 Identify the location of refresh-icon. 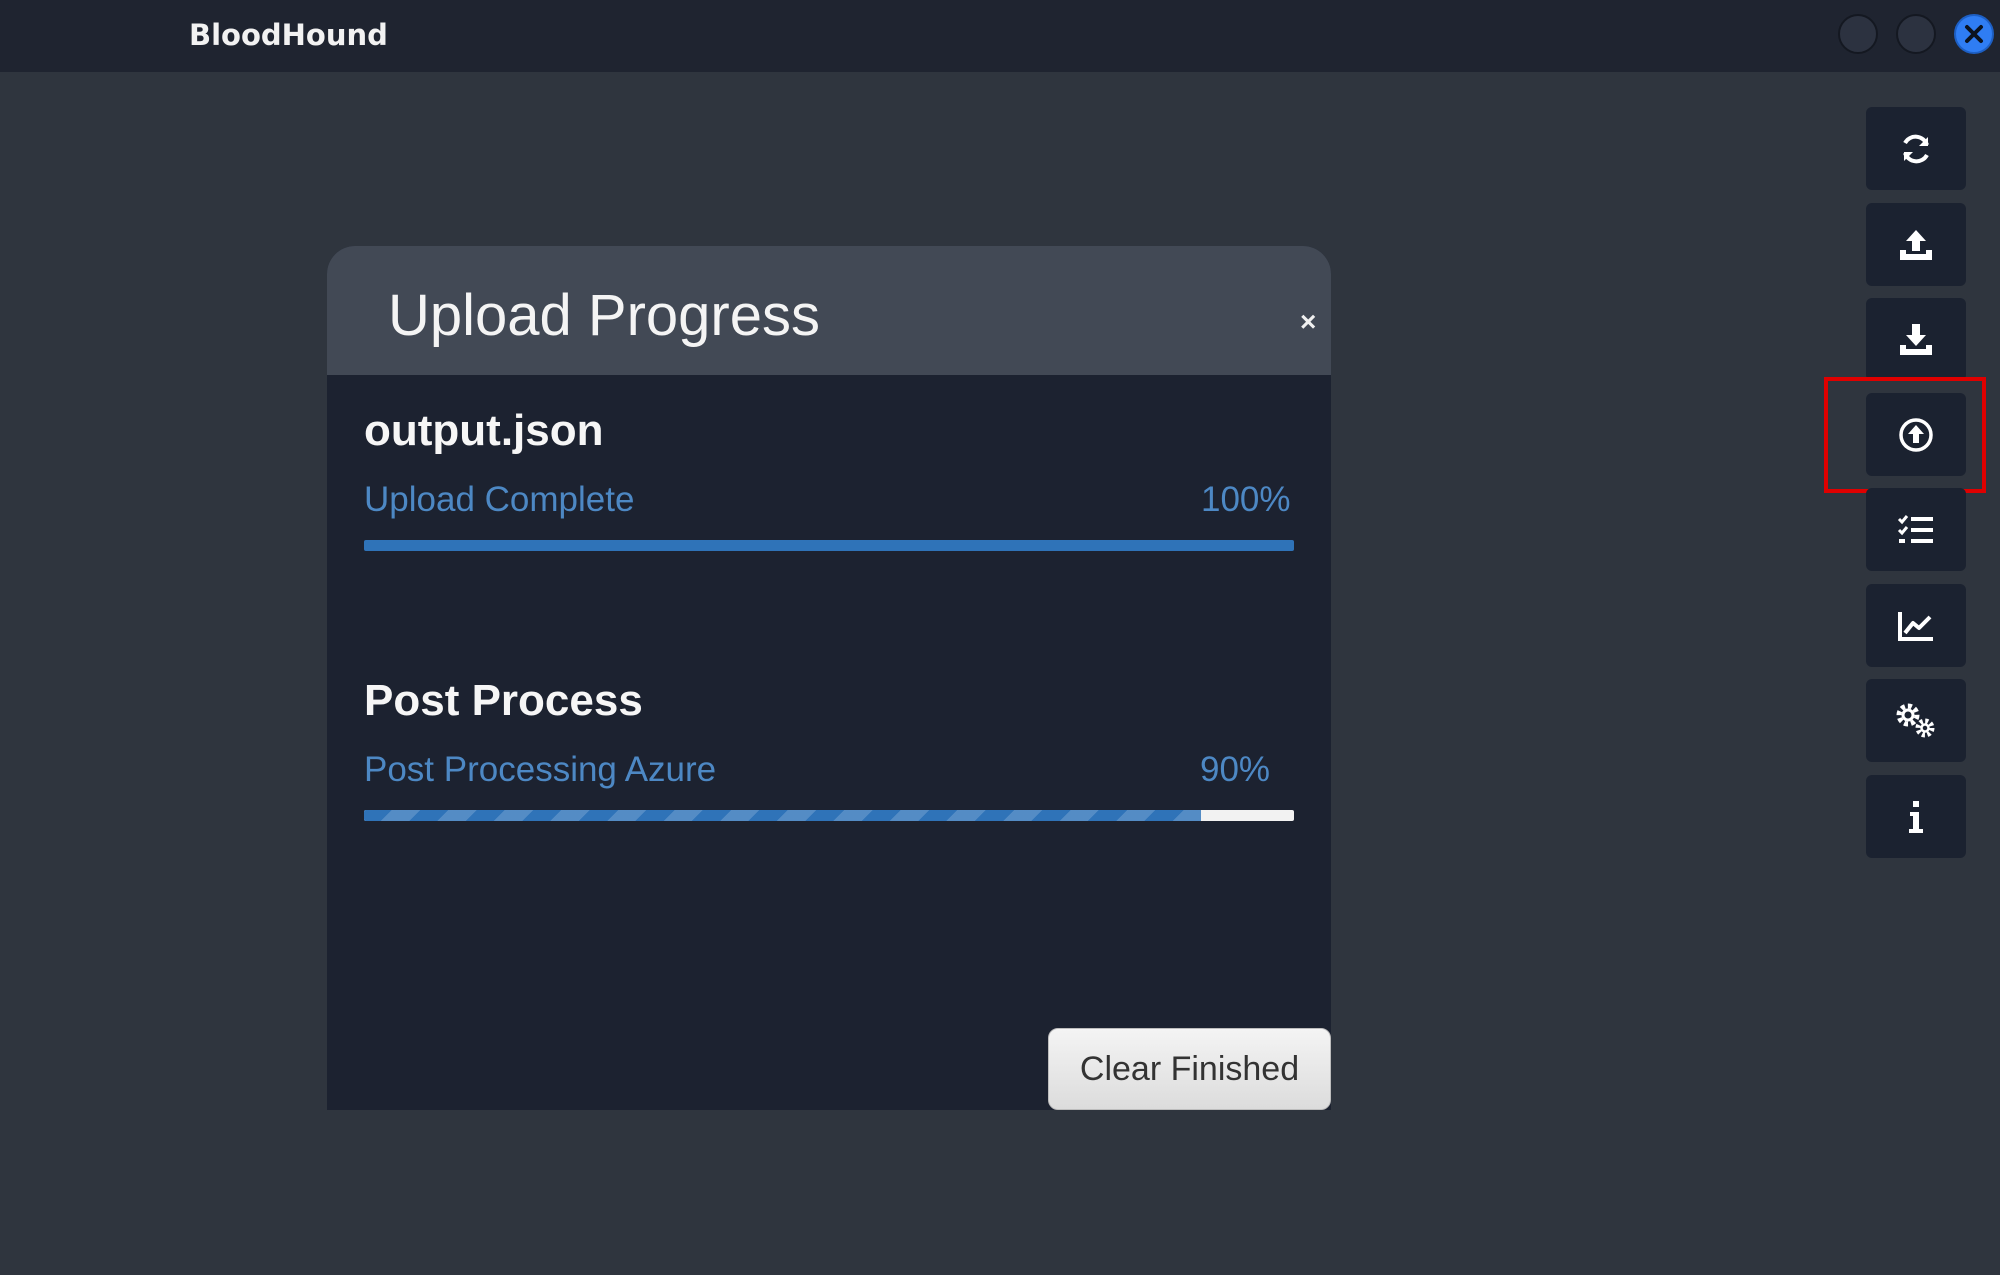
(1916, 148).